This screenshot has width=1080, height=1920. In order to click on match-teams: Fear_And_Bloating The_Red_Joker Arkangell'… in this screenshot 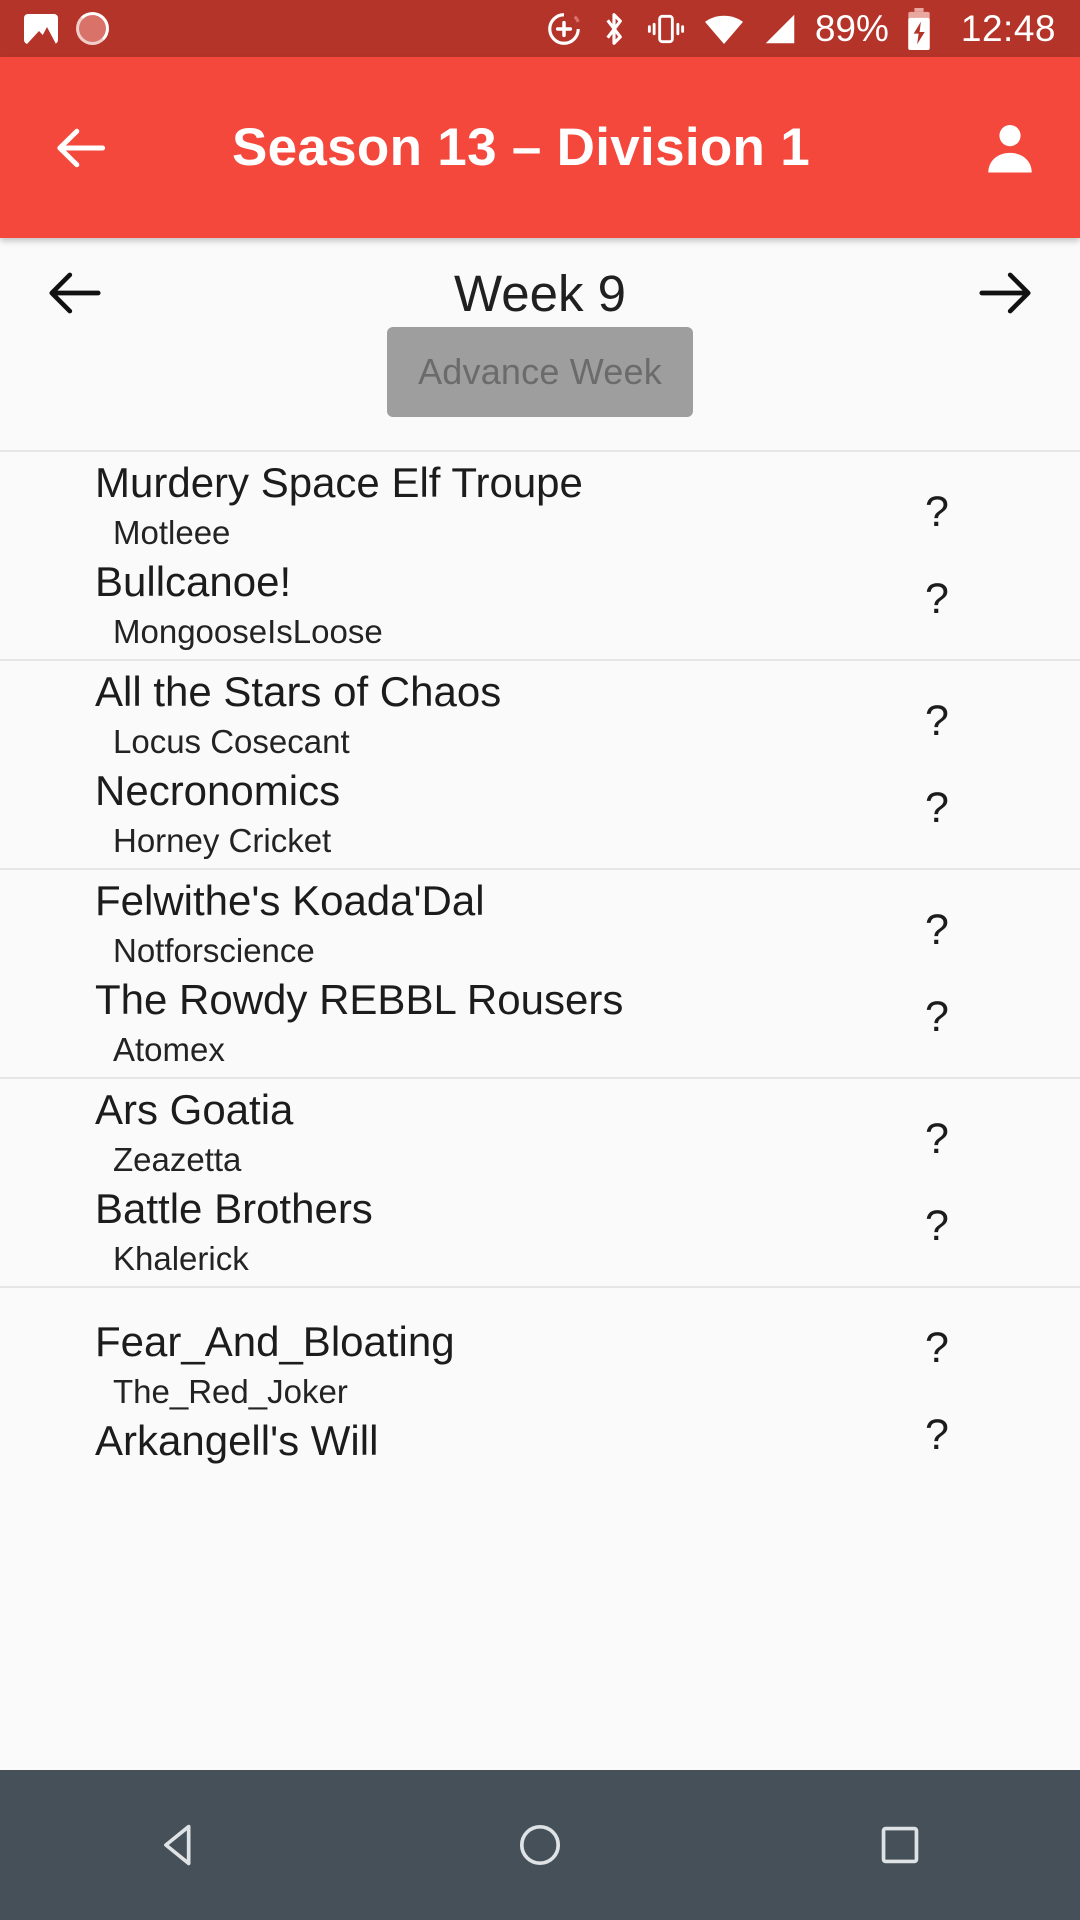, I will do `click(425, 1391)`.